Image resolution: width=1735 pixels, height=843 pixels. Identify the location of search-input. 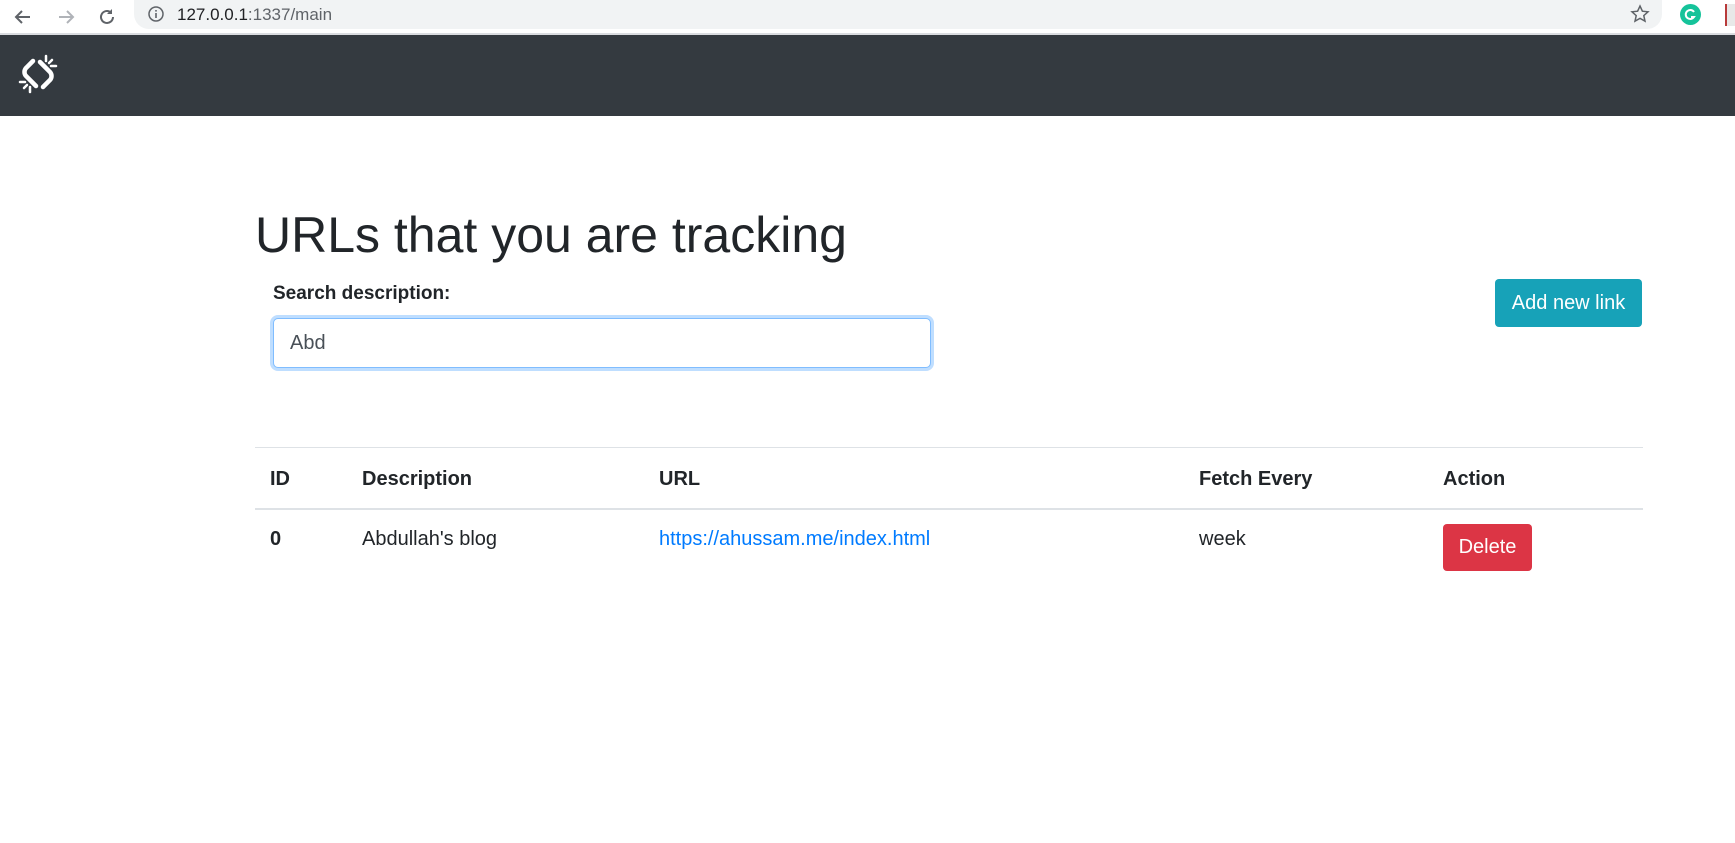
(602, 343).